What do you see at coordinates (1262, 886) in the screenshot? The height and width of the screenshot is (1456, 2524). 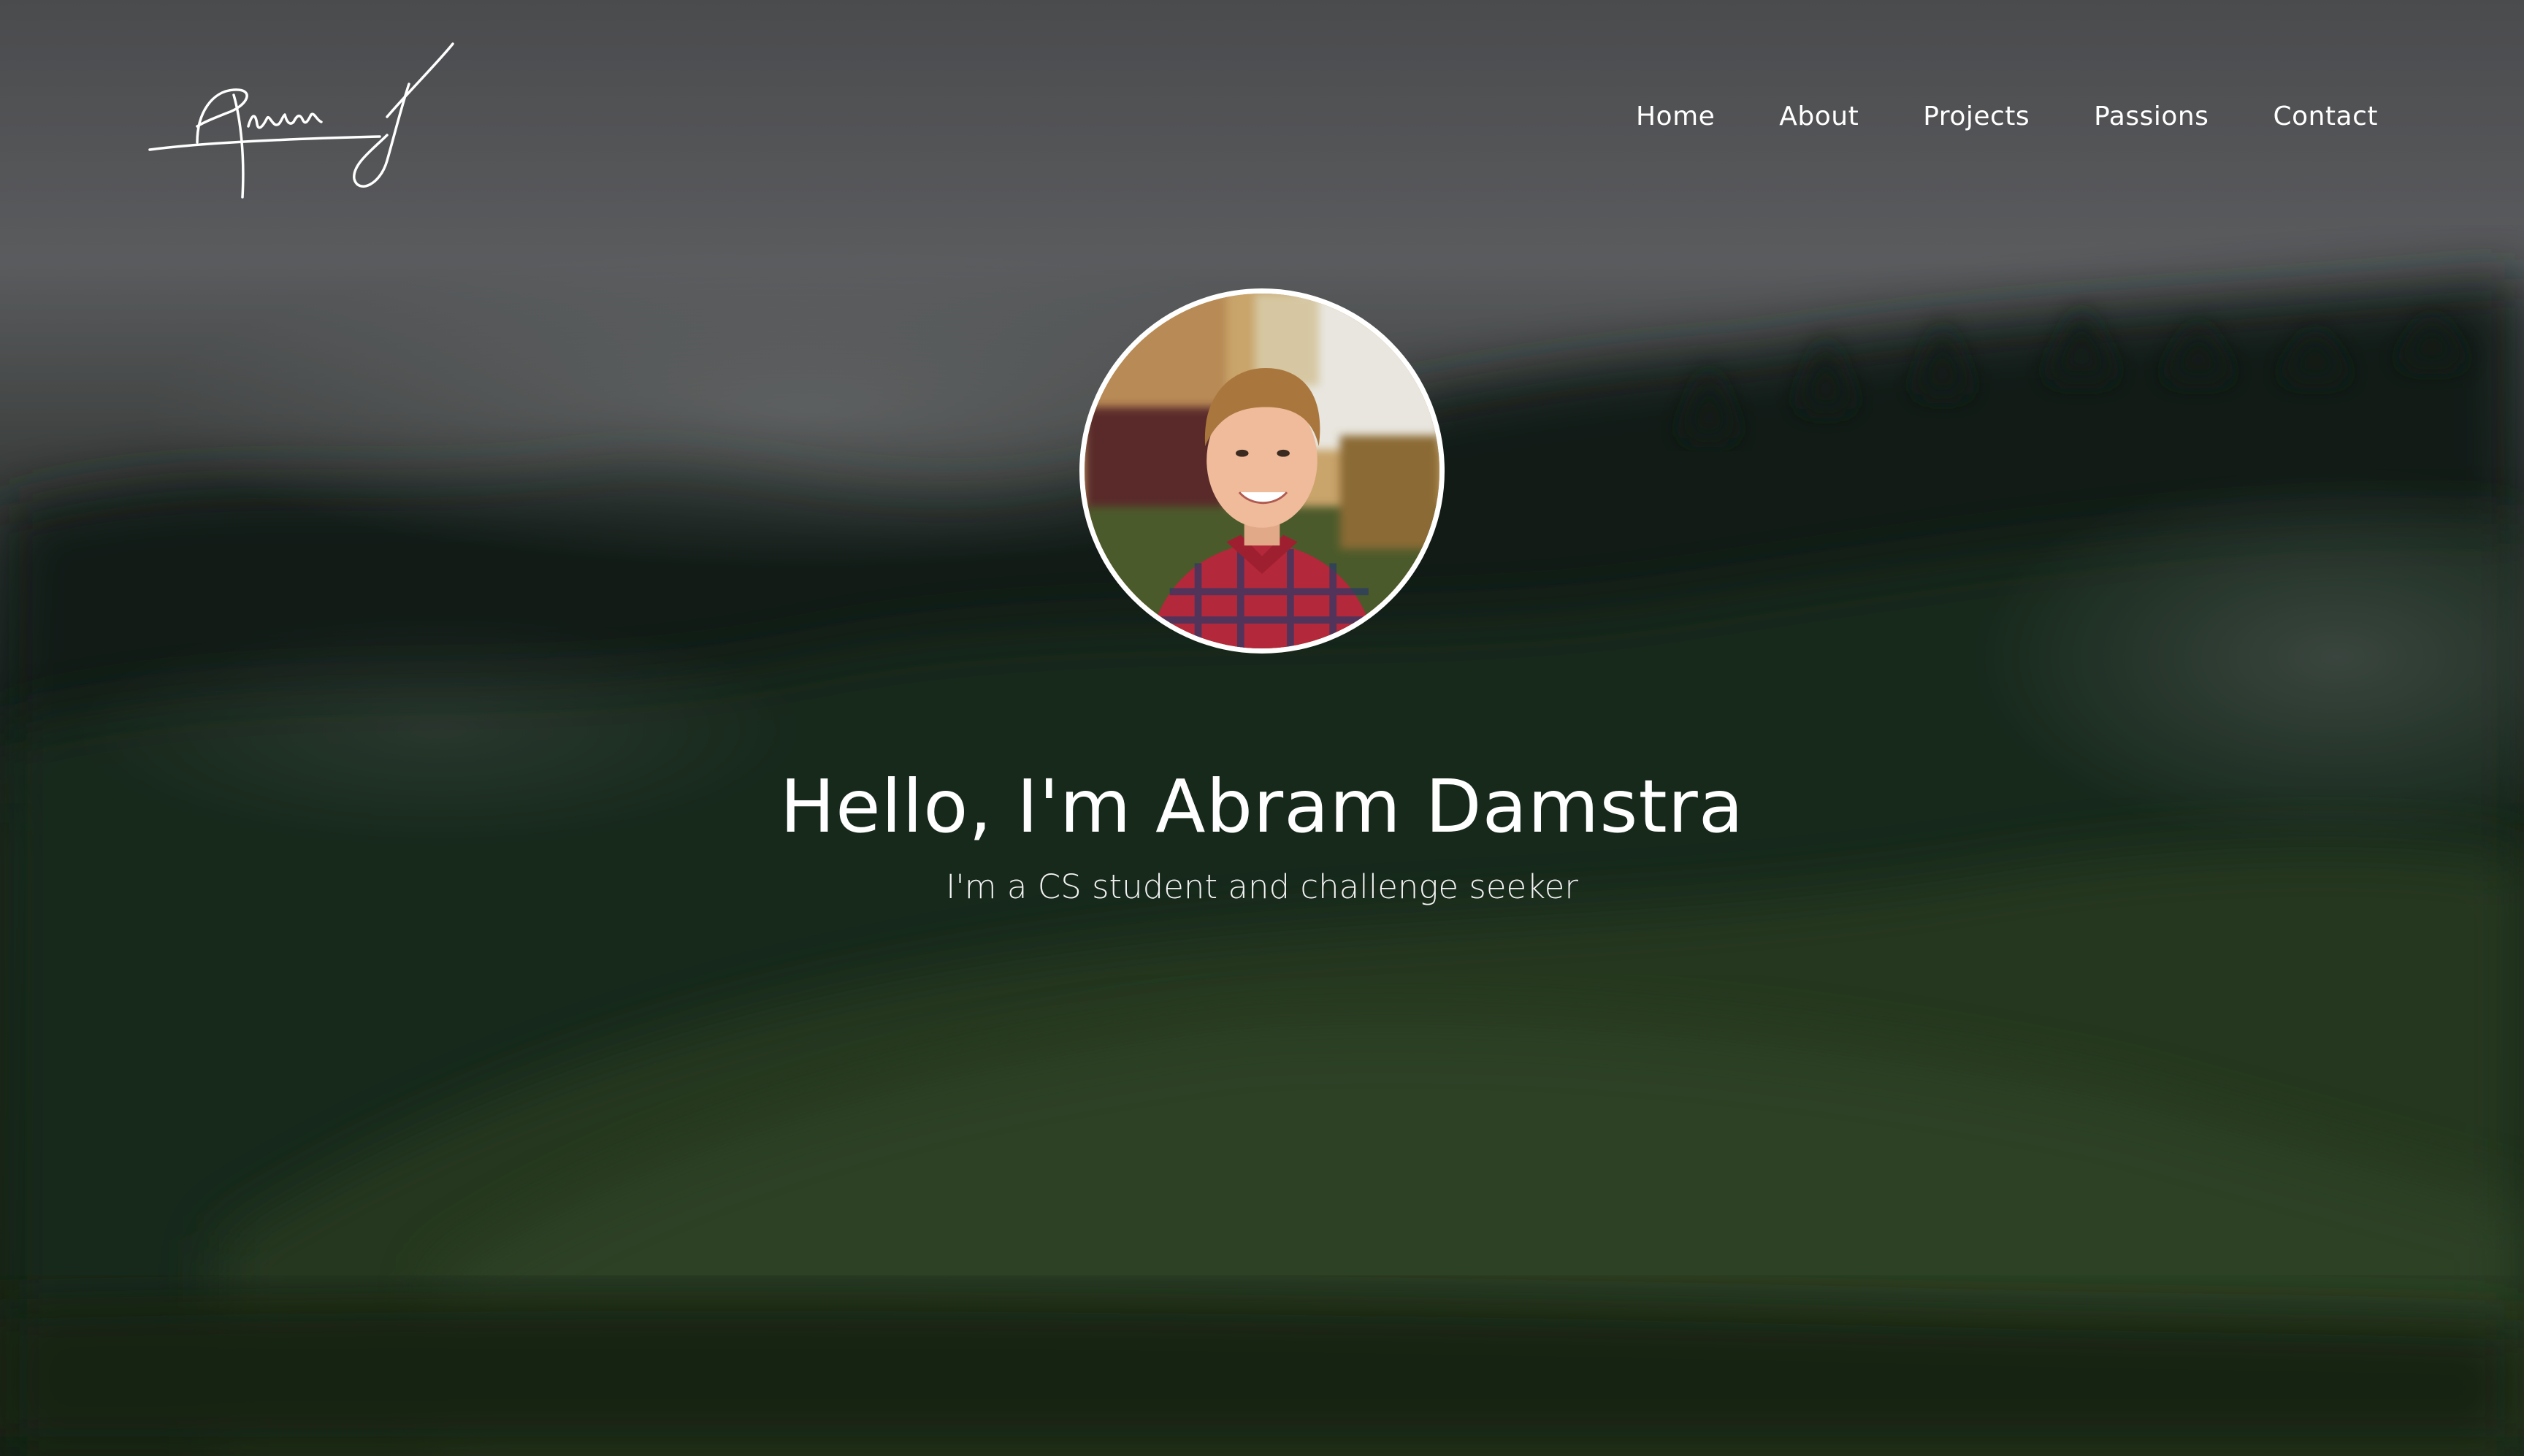 I see `hero-subtitle: I'm a CS student and challenge seeker` at bounding box center [1262, 886].